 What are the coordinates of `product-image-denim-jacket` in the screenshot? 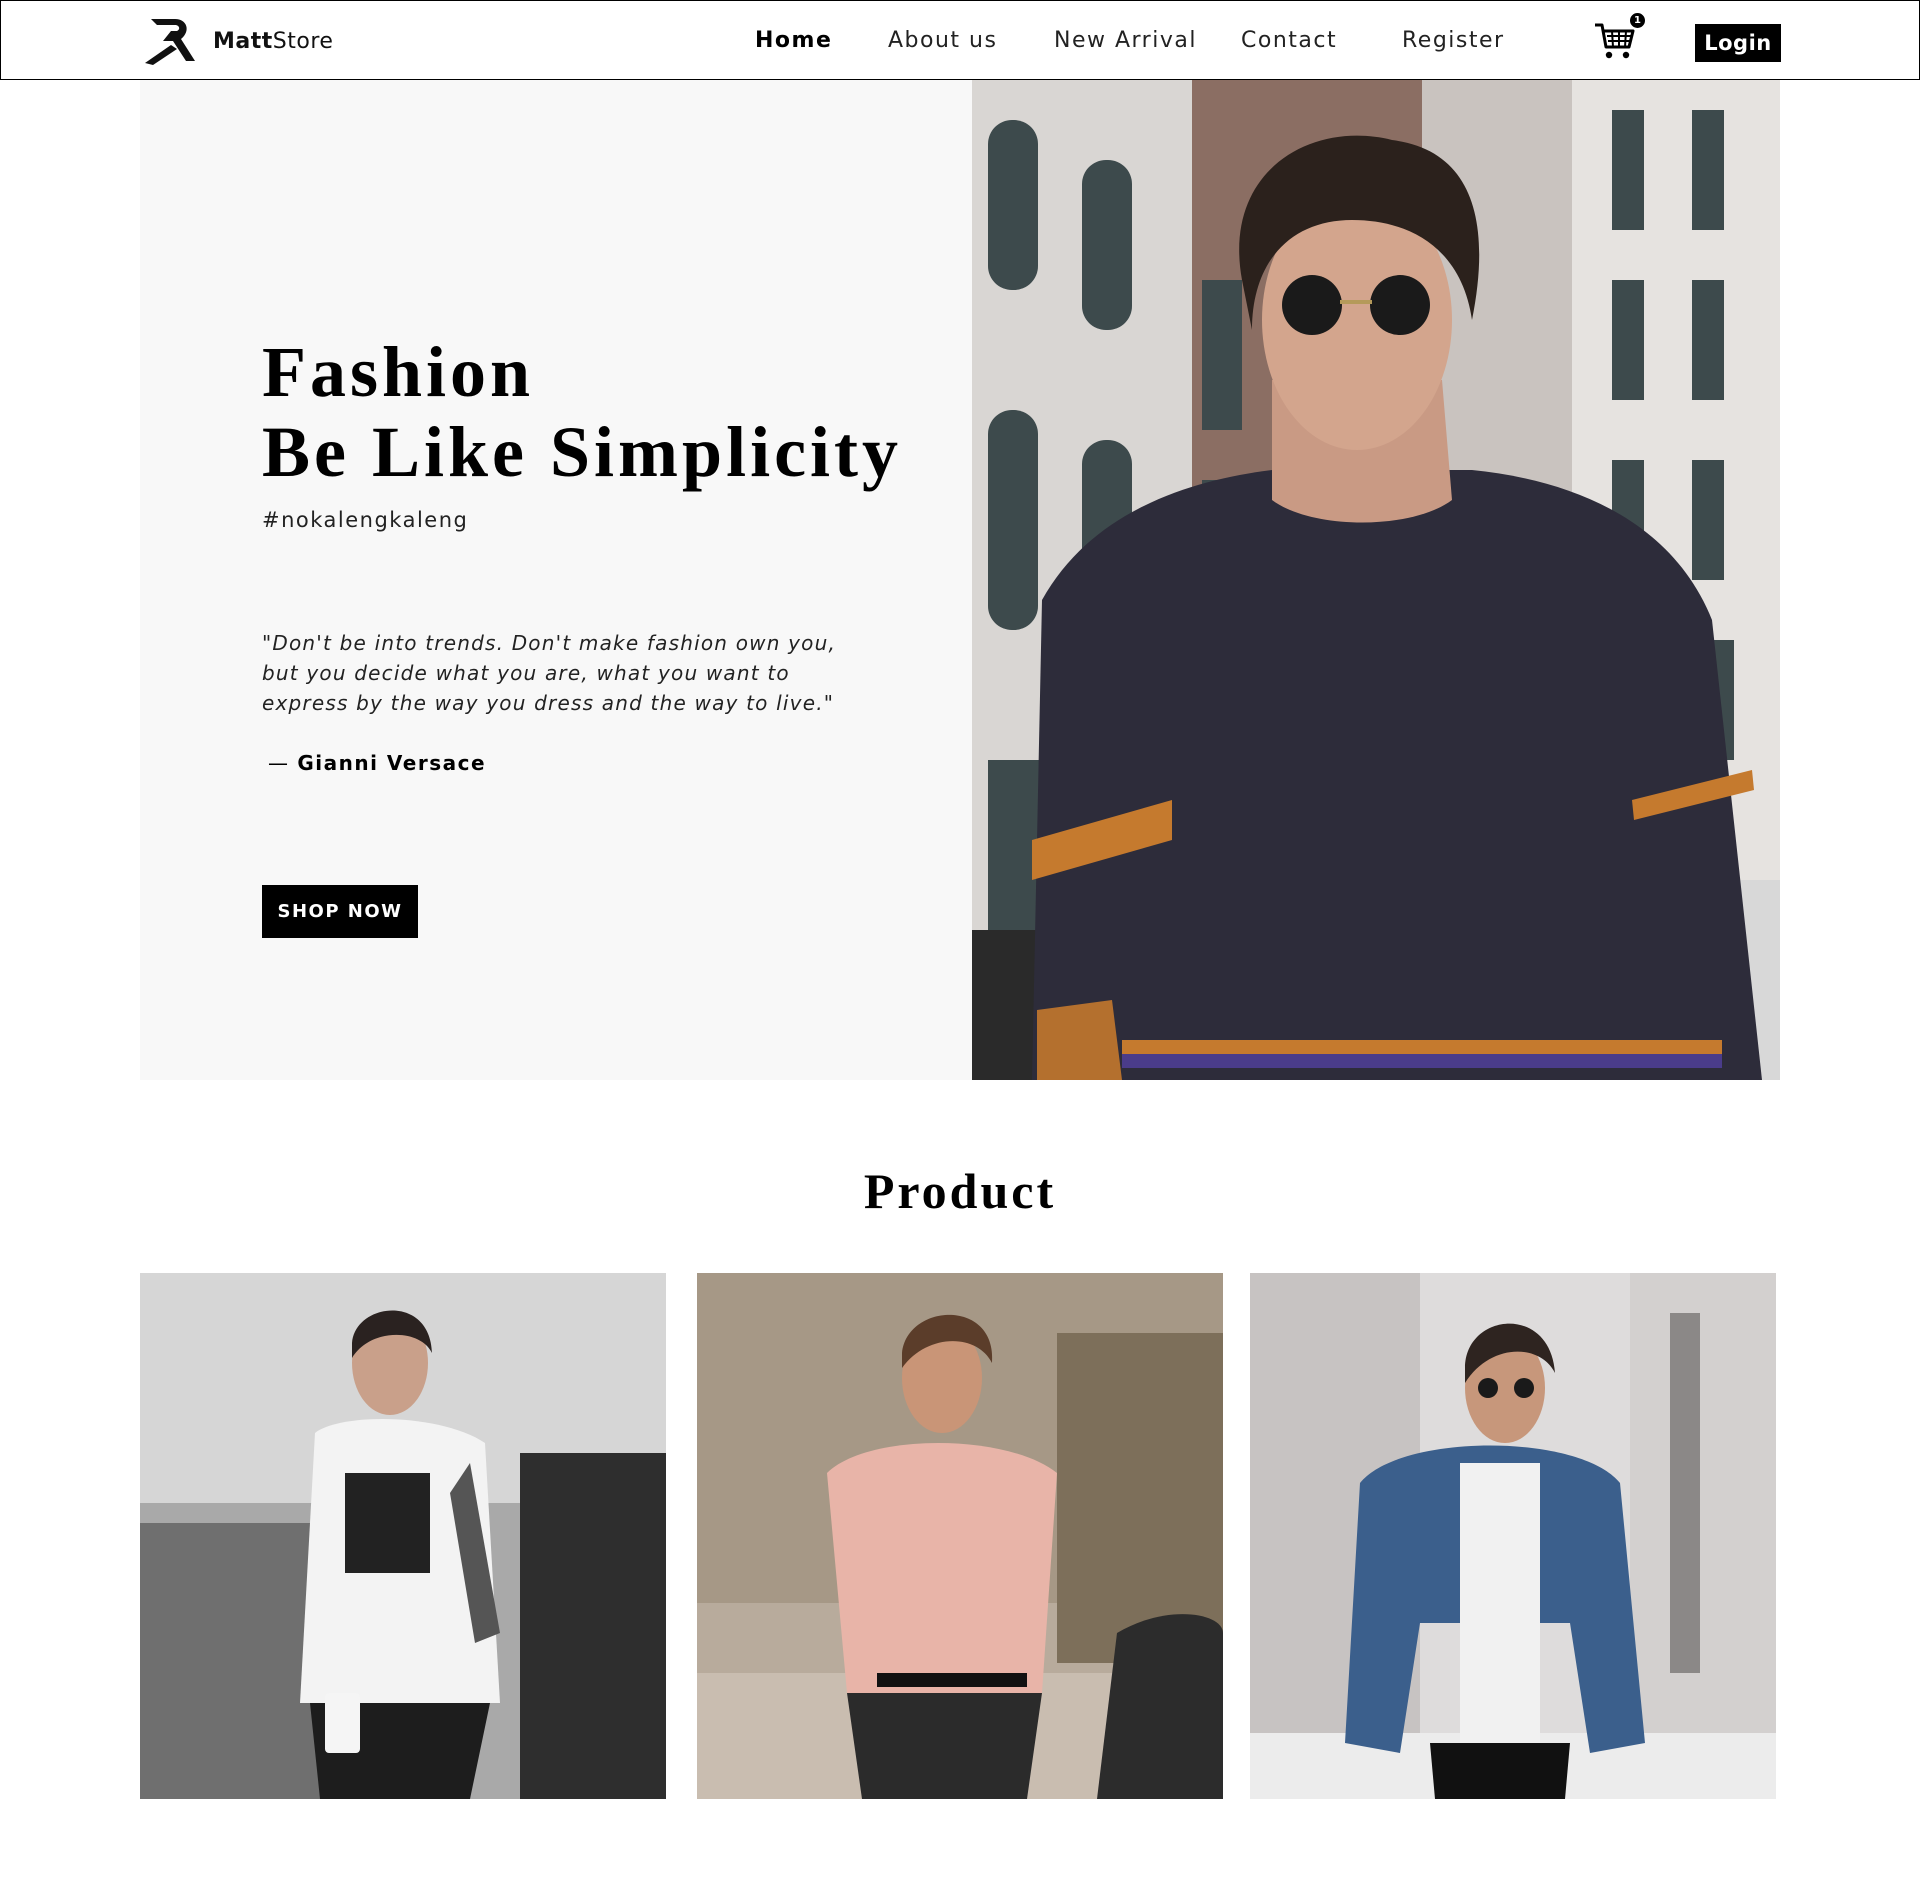 It's located at (1513, 1536).